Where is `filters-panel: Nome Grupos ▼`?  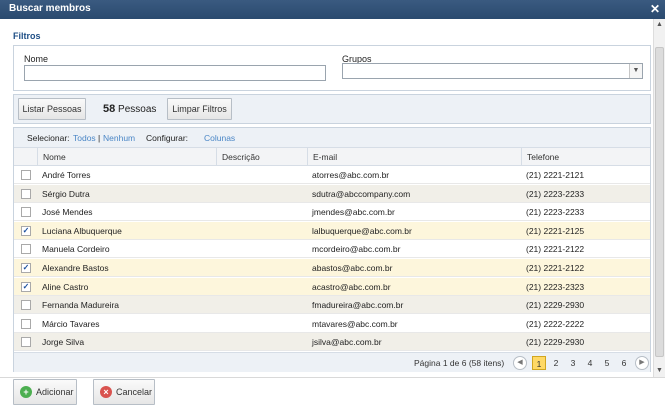
filters-panel: Nome Grupos ▼ is located at coordinates (332, 68).